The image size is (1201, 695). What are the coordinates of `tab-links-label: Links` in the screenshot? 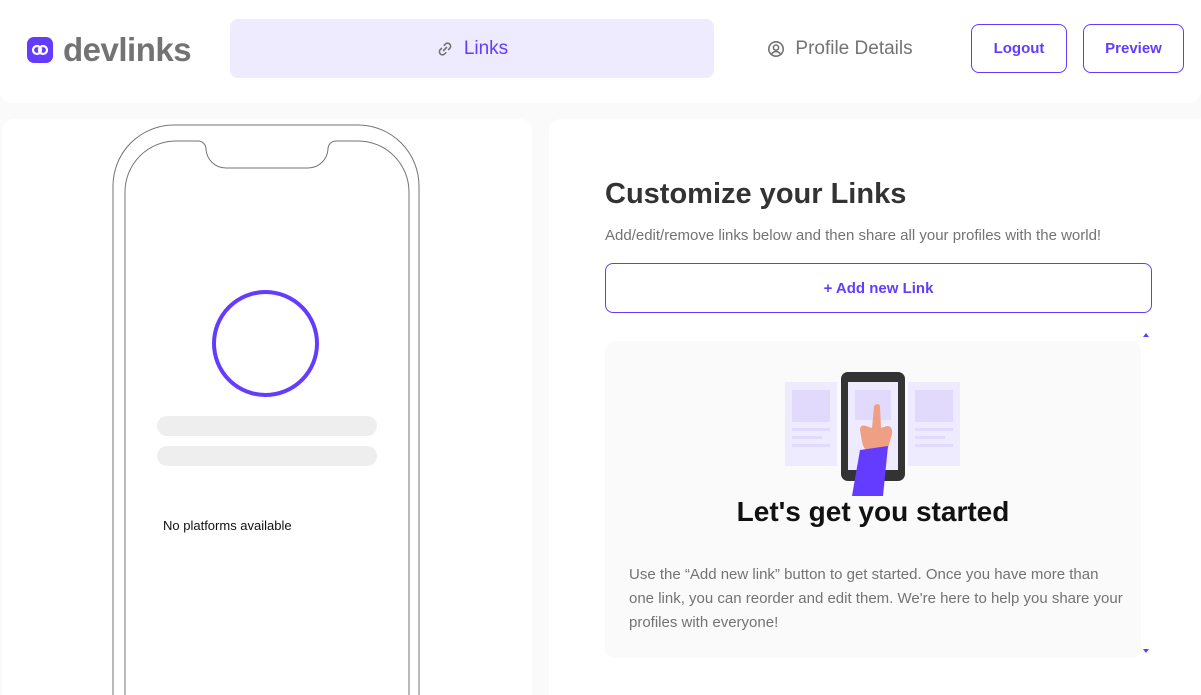 It's located at (486, 48).